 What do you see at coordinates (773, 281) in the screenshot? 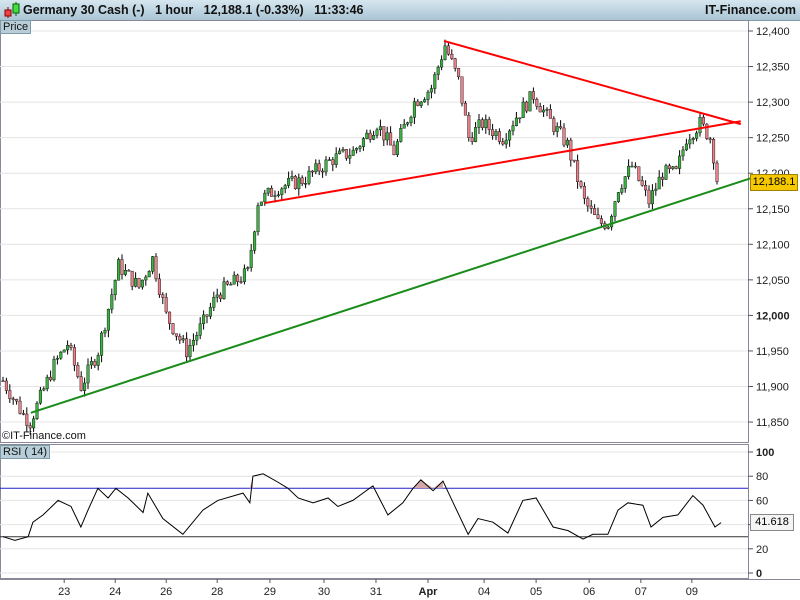
I see `price-tick-label: 12,050` at bounding box center [773, 281].